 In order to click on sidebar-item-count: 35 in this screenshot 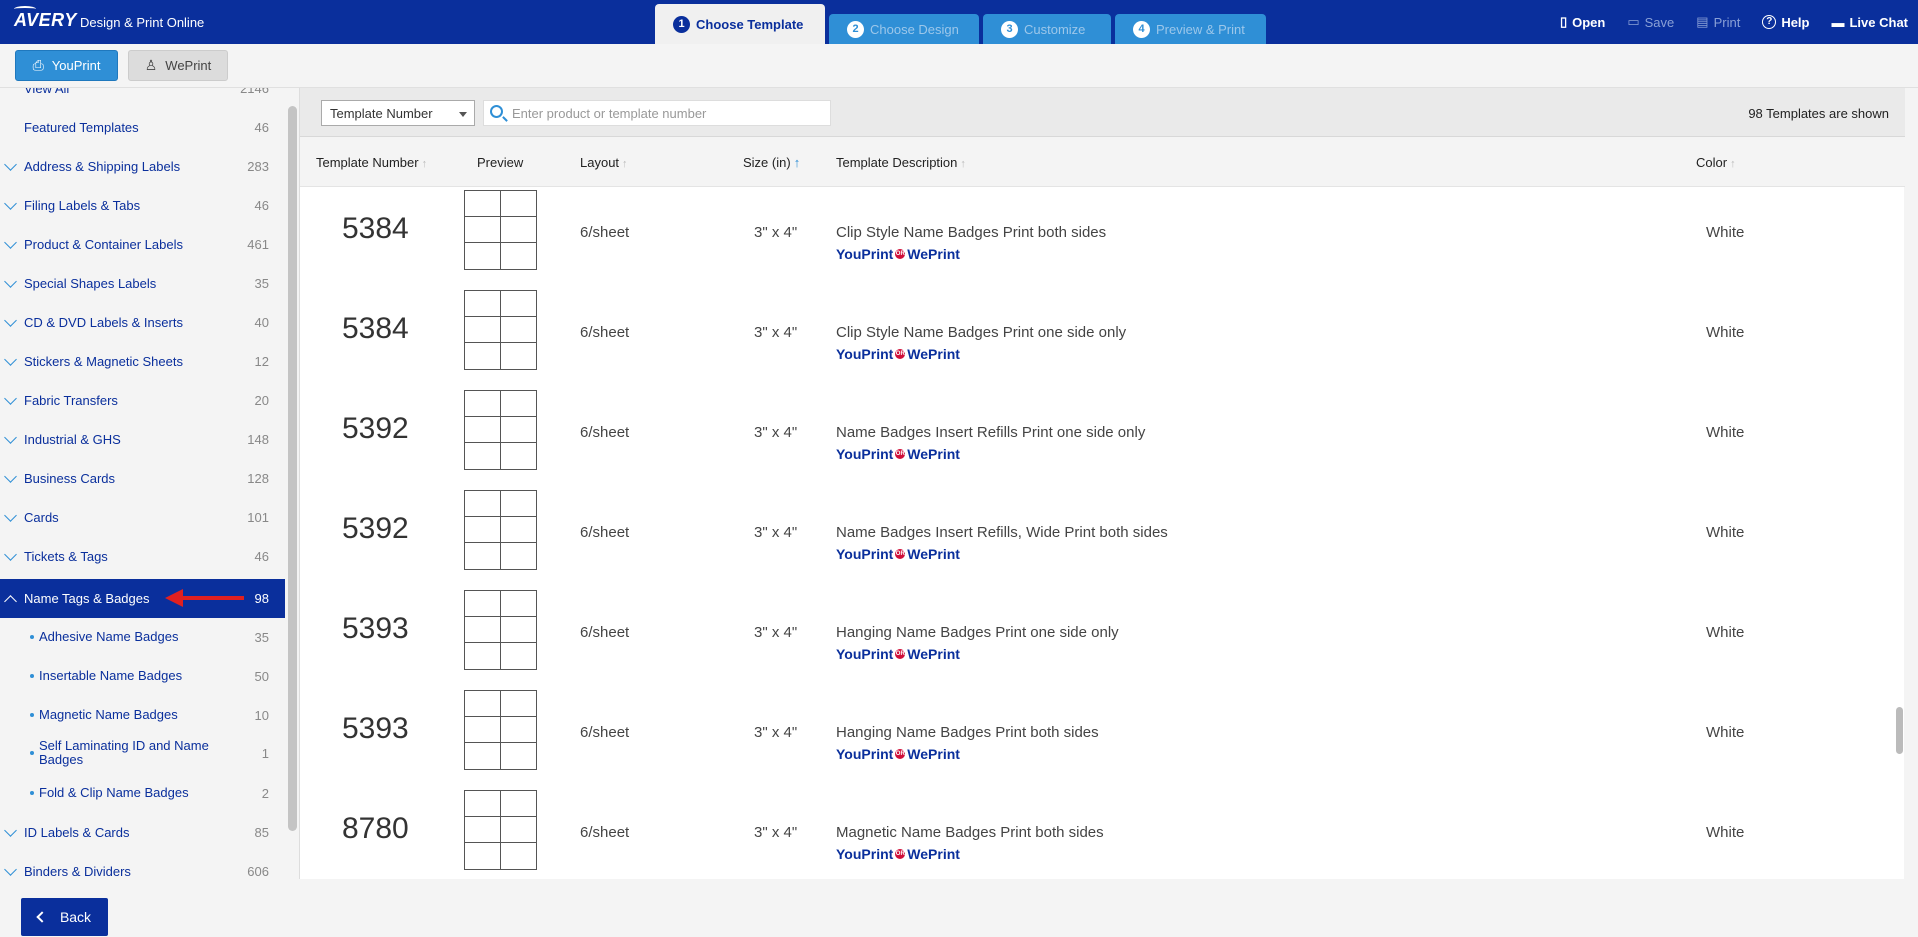, I will do `click(261, 283)`.